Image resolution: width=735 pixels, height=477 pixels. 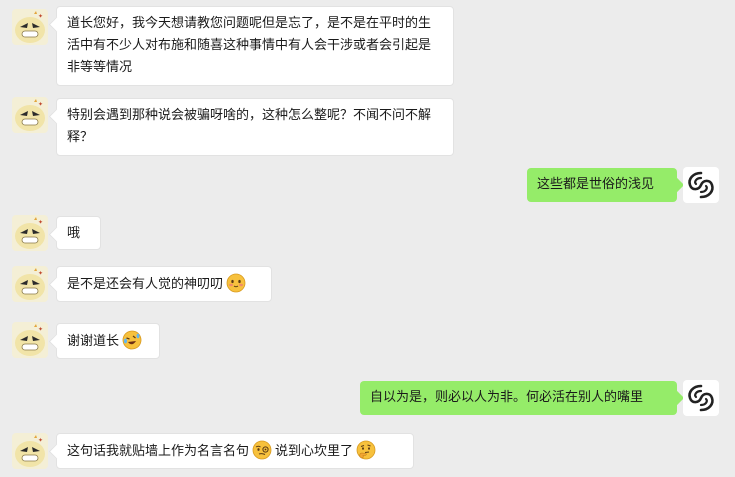 I want to click on message-text: 这些都是世俗的浅见, so click(x=596, y=184).